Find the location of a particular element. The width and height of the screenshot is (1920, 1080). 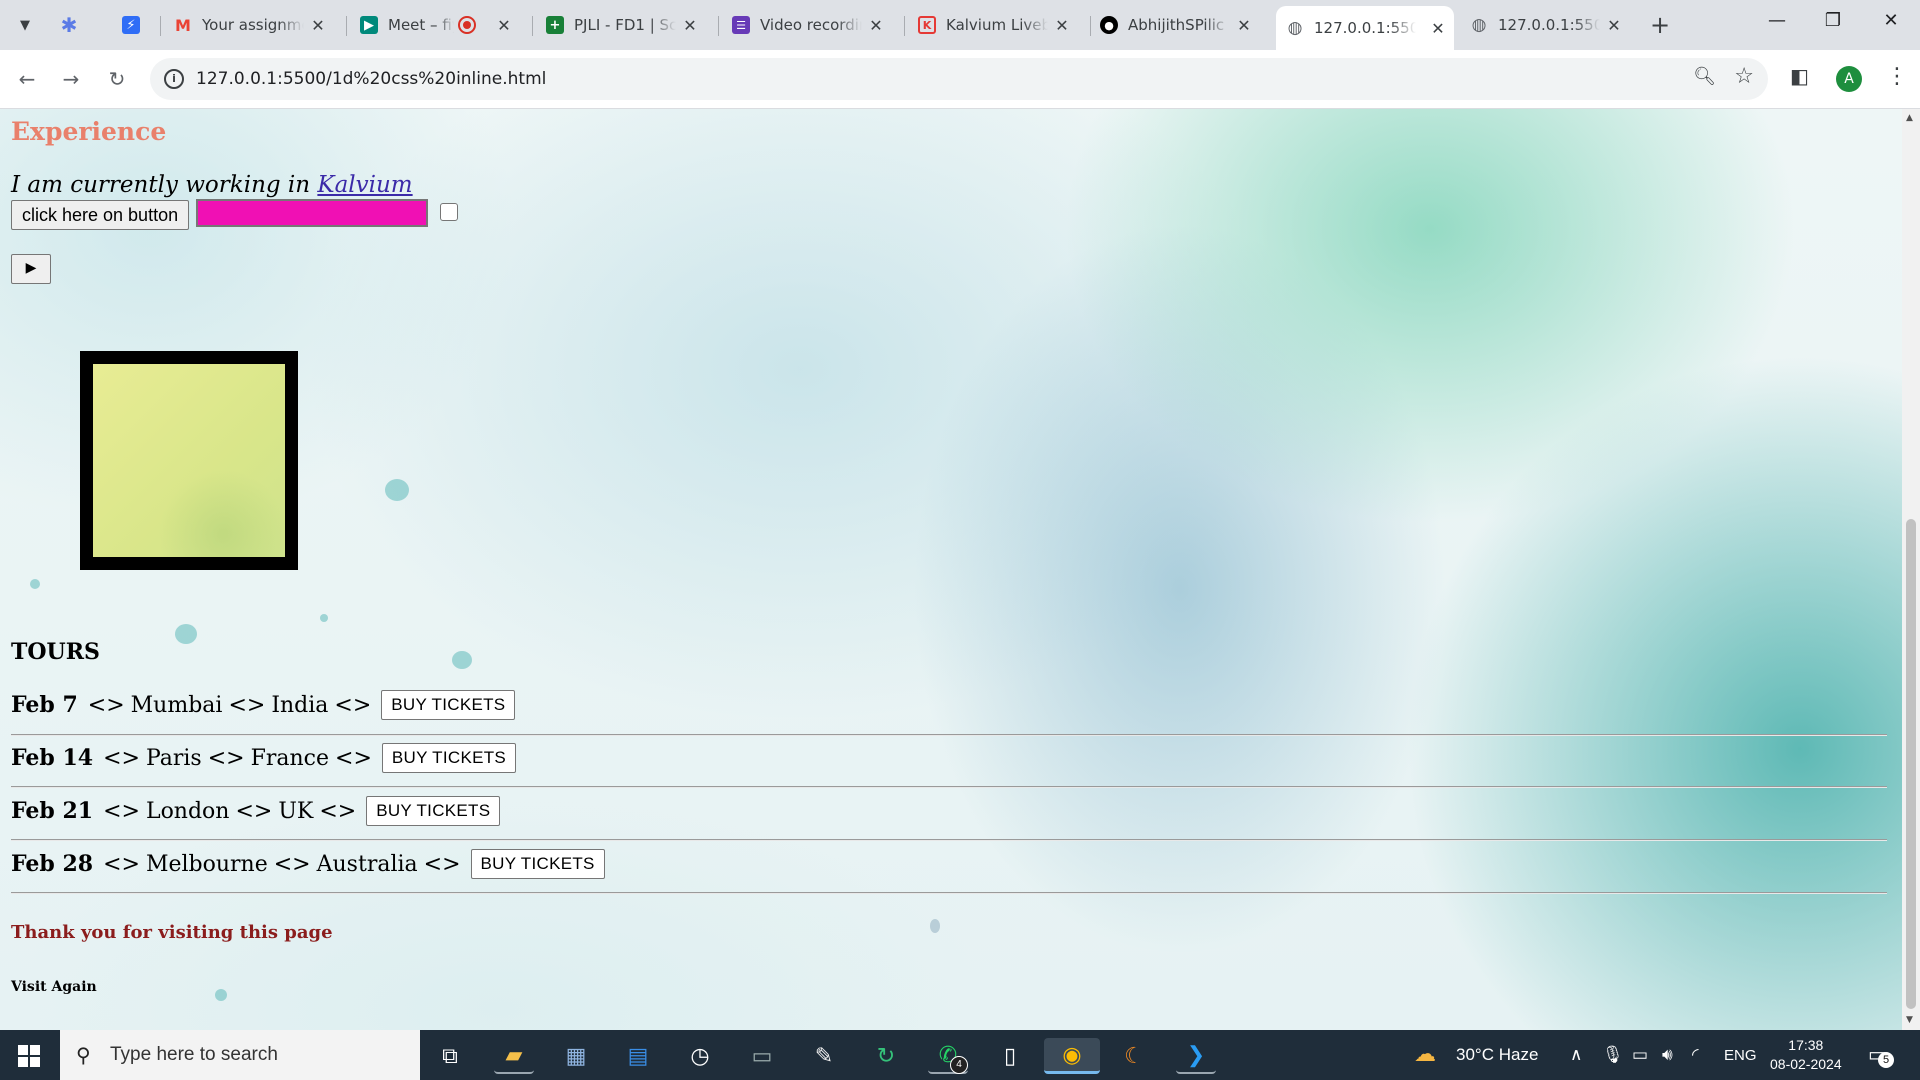

url-text: 127.0.0.1:5500/1d%20css%20inline.html is located at coordinates (371, 79).